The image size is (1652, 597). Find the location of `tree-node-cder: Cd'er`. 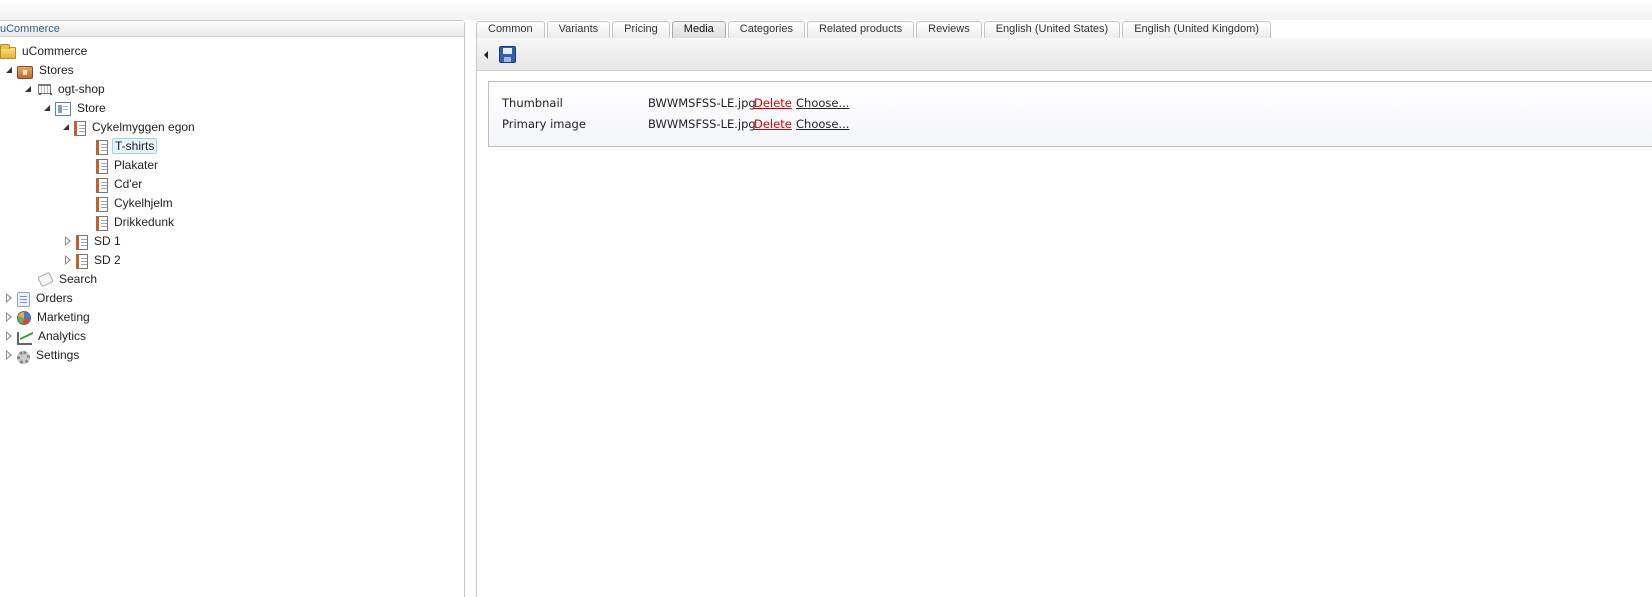

tree-node-cder: Cd'er is located at coordinates (120, 184).